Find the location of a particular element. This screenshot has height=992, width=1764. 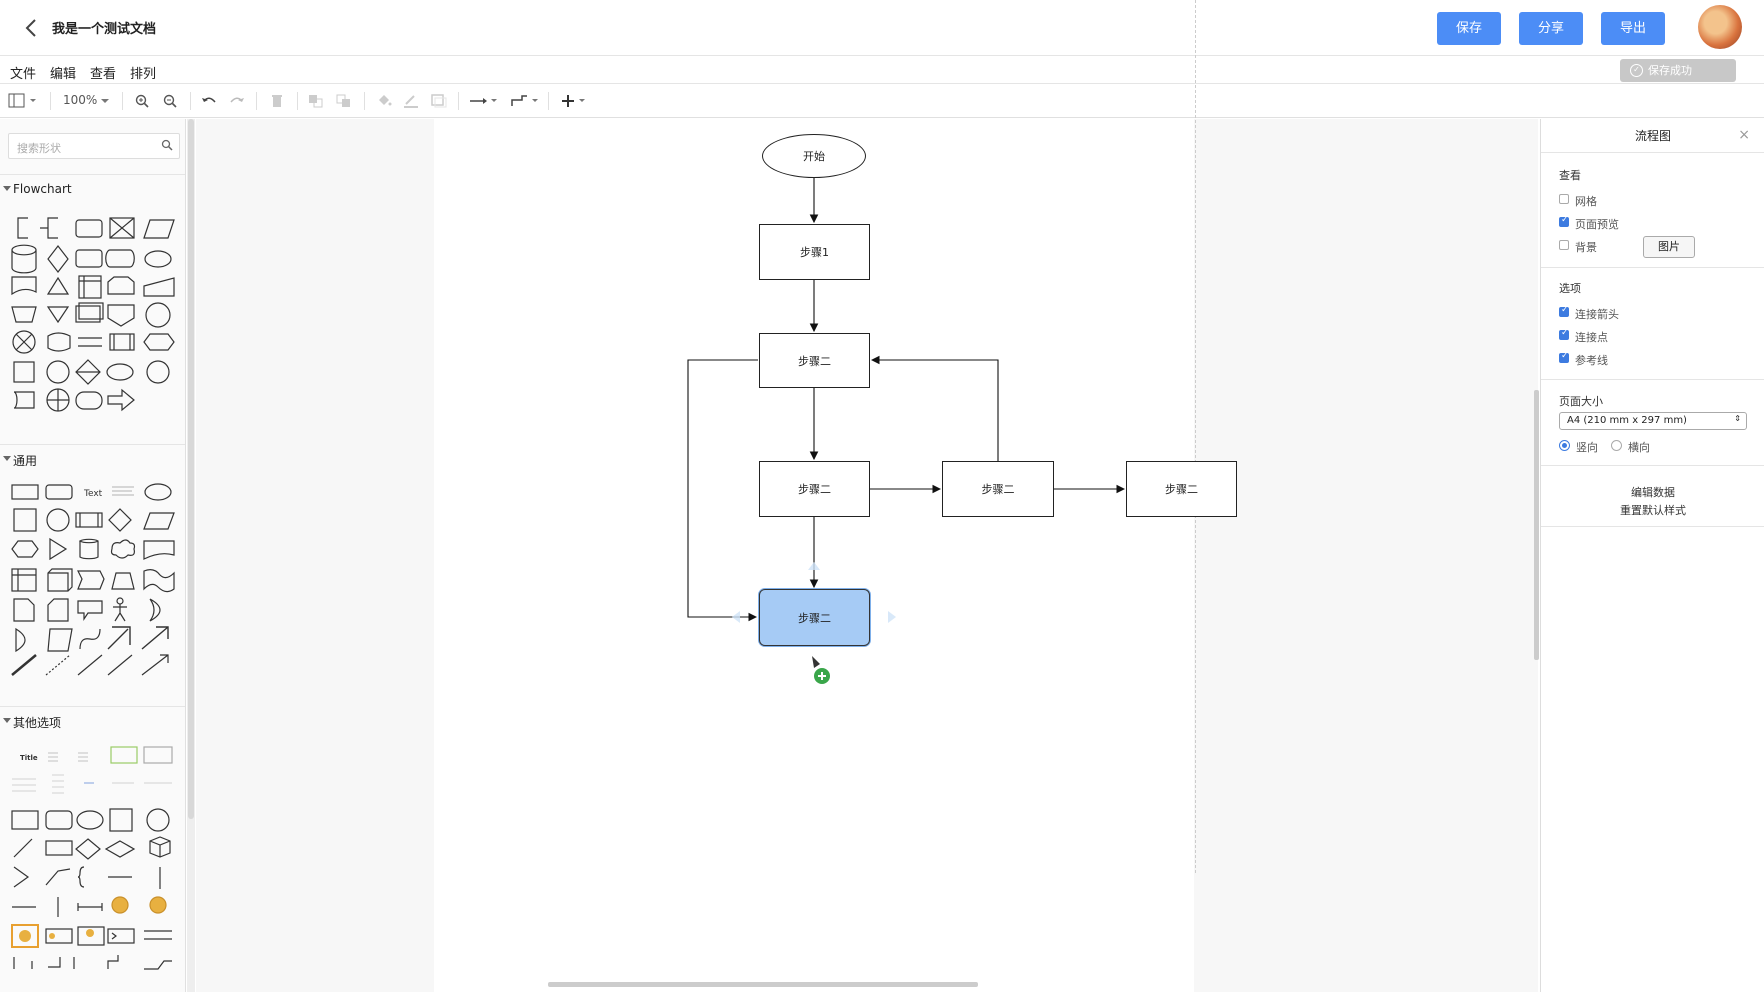

canvas-vertical-scrollbar is located at coordinates (1536, 525).